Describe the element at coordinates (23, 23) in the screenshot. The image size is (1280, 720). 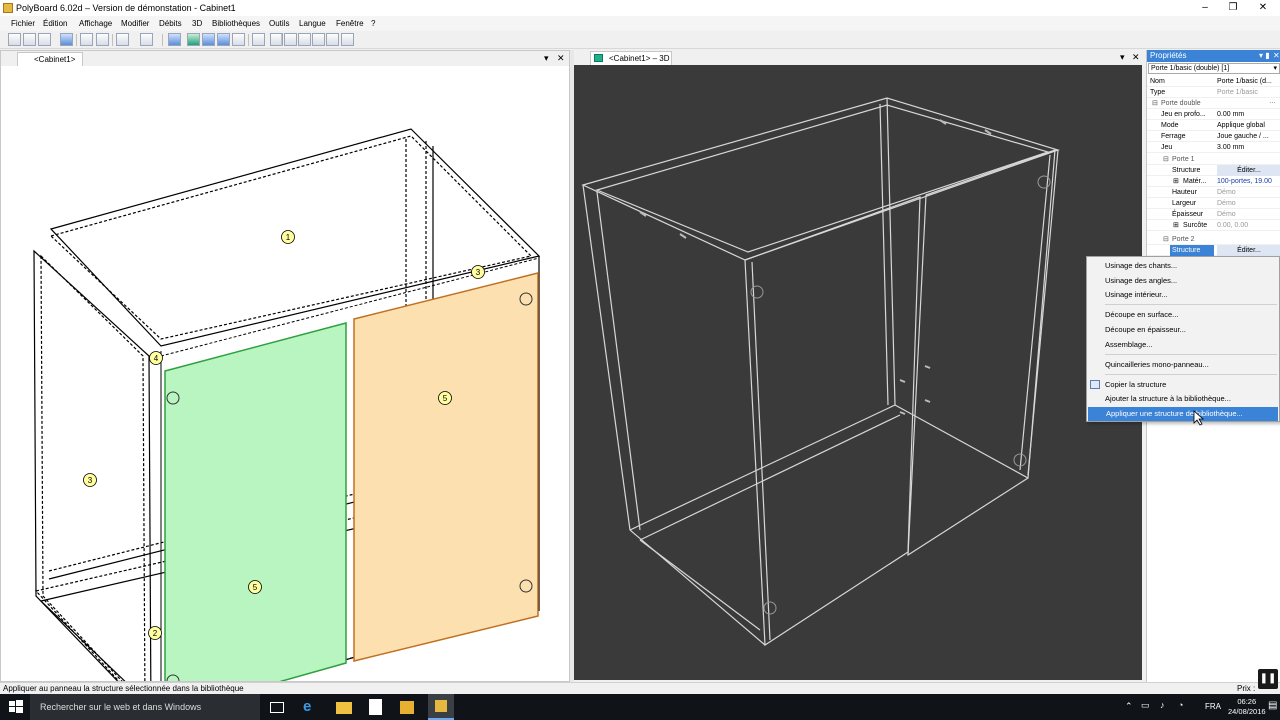
I see `menu-fichier: Fichier` at that location.